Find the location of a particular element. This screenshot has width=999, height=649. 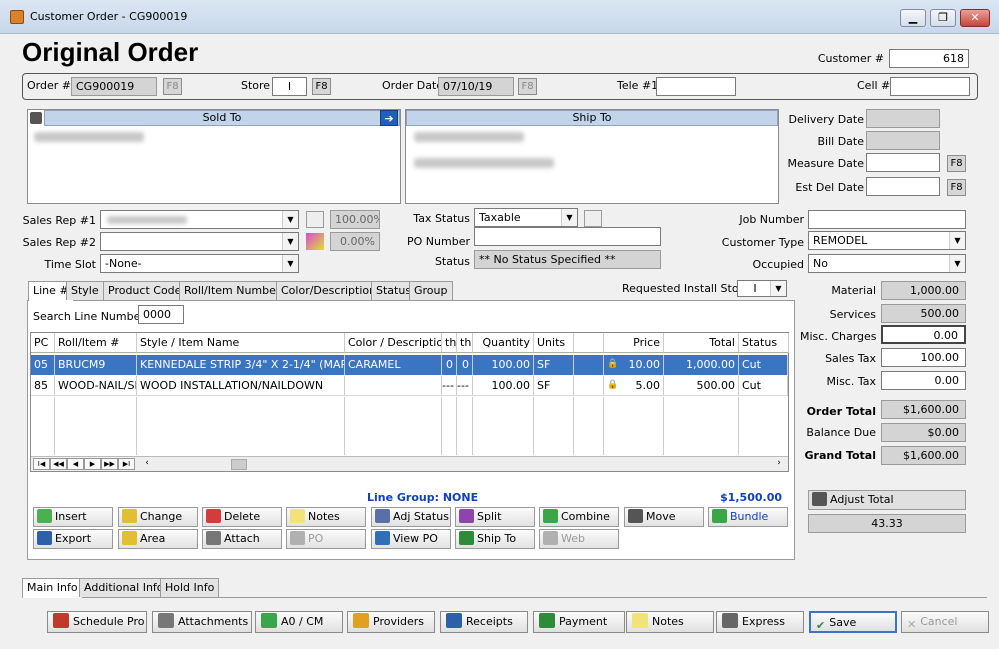

cancel-button: ✕ Cancel is located at coordinates (945, 622).